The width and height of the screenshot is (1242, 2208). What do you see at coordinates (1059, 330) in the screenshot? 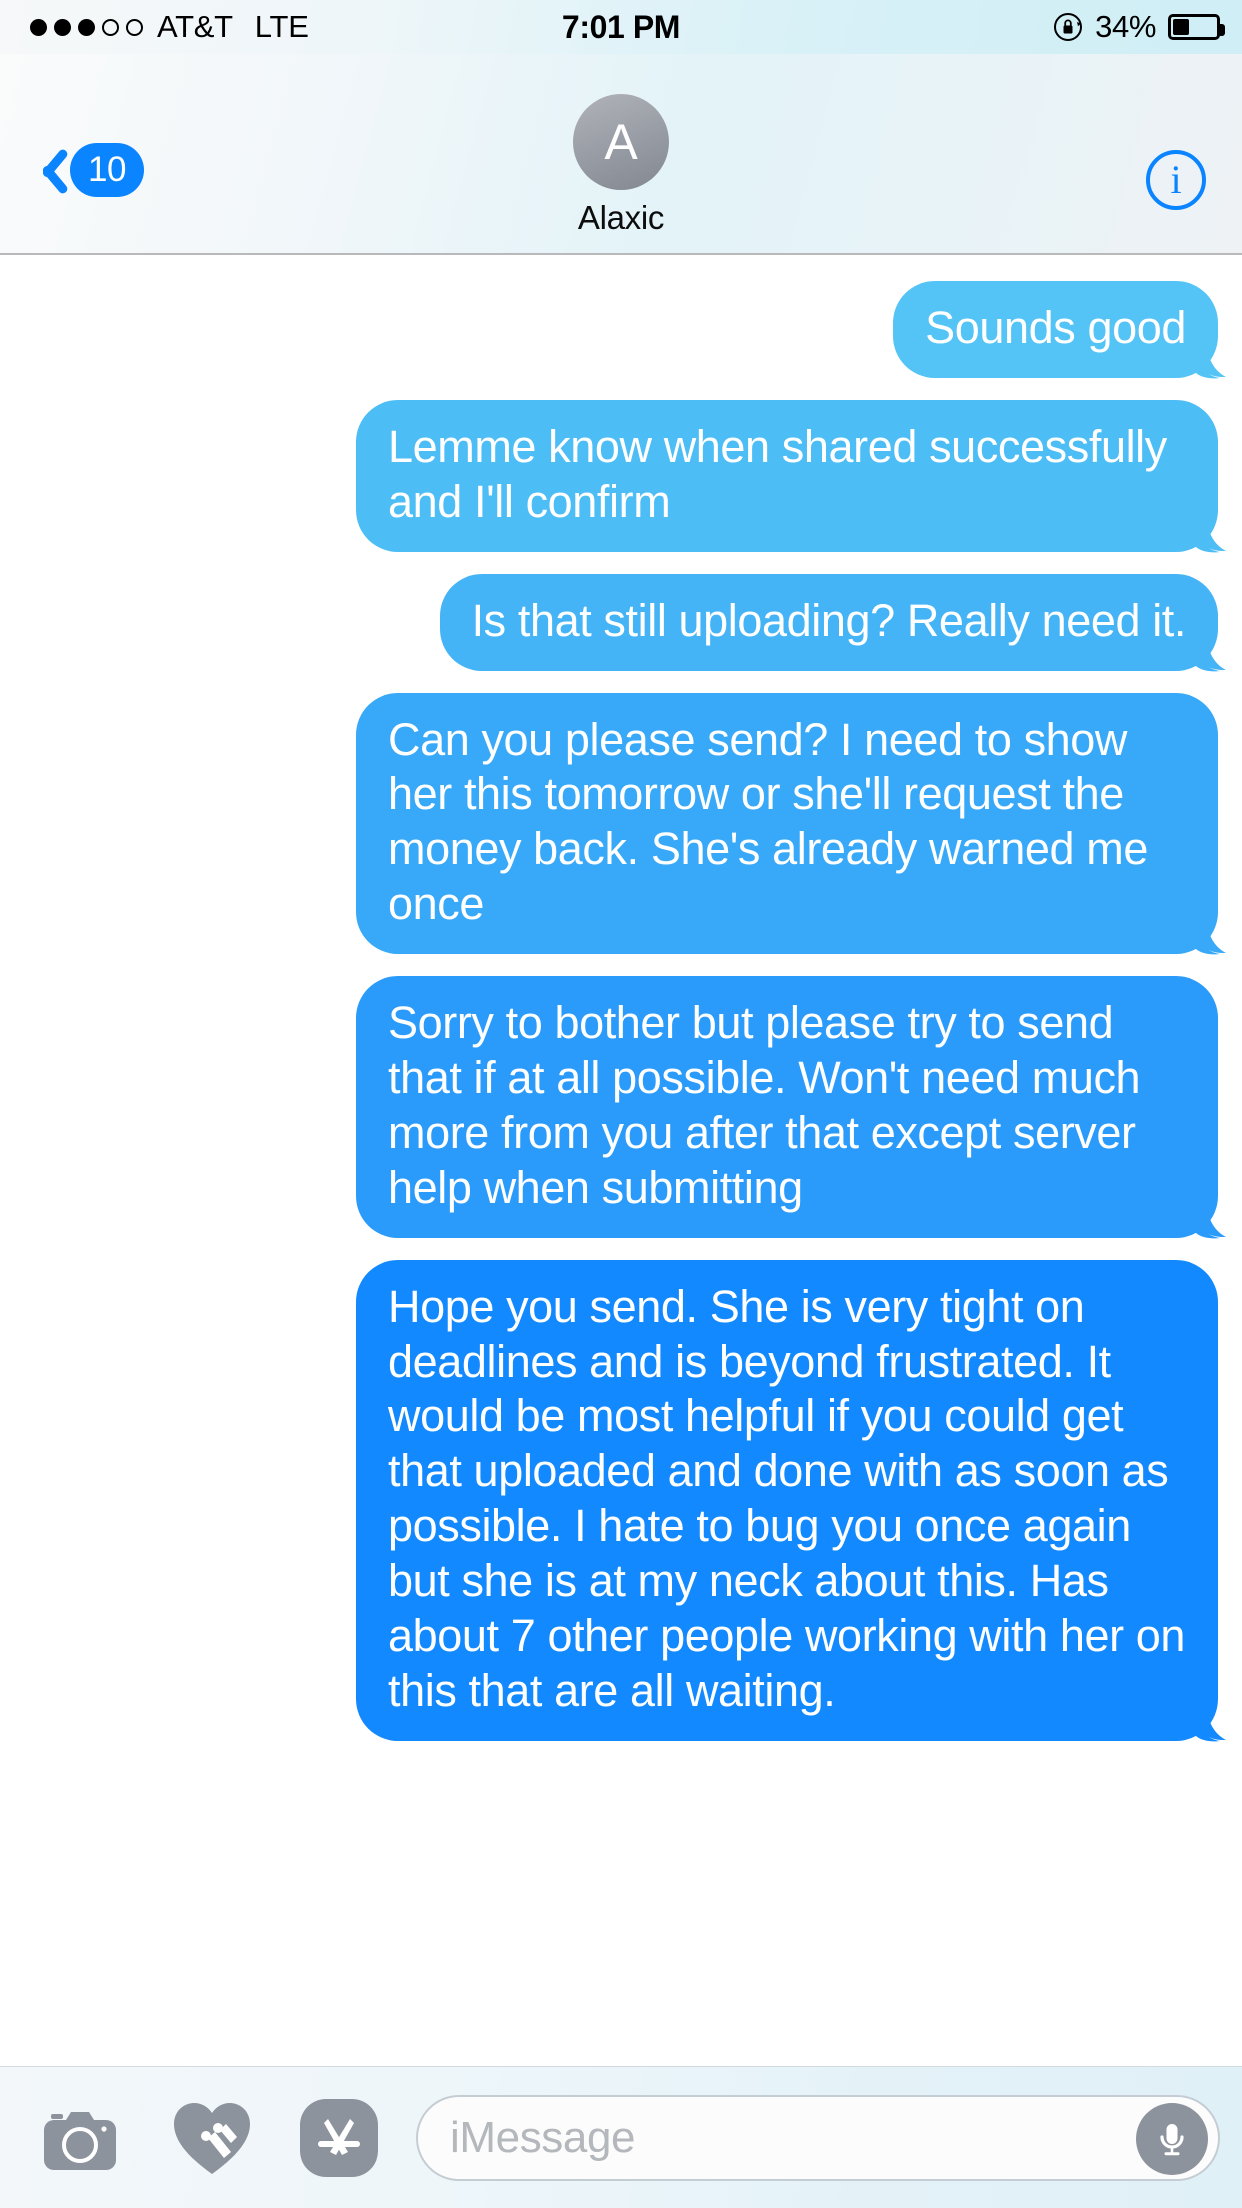
I see `message-bubble-outgoing: Sounds good` at bounding box center [1059, 330].